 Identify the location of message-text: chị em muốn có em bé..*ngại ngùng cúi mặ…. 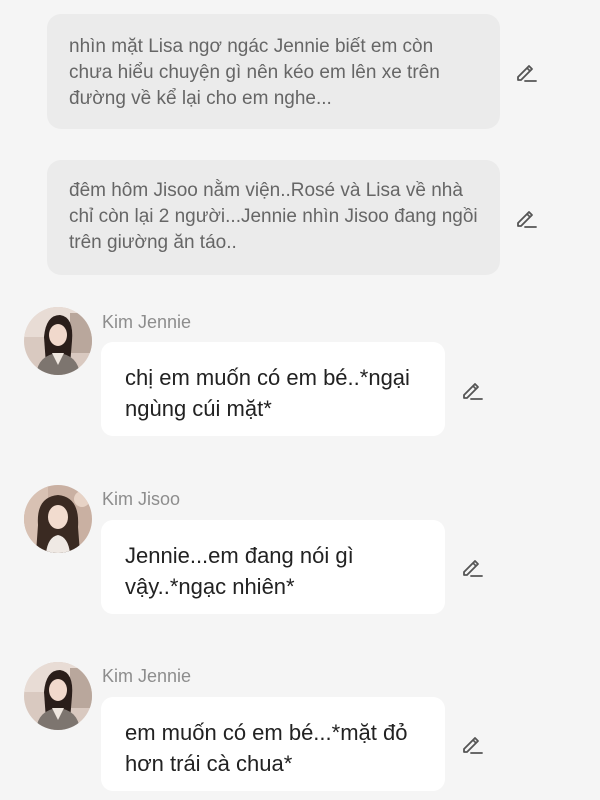
(267, 393).